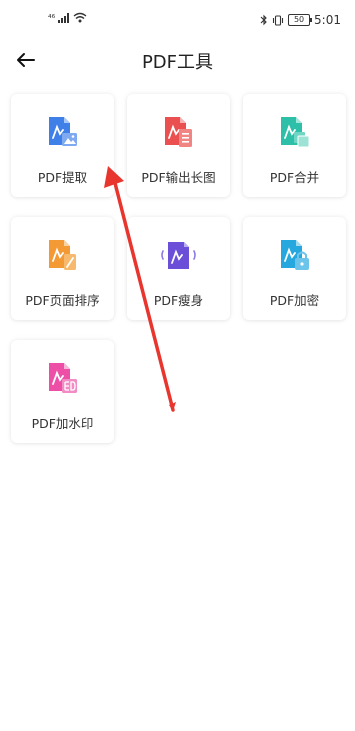 The height and width of the screenshot is (731, 355). Describe the element at coordinates (263, 20) in the screenshot. I see `bluetooth-icon` at that location.